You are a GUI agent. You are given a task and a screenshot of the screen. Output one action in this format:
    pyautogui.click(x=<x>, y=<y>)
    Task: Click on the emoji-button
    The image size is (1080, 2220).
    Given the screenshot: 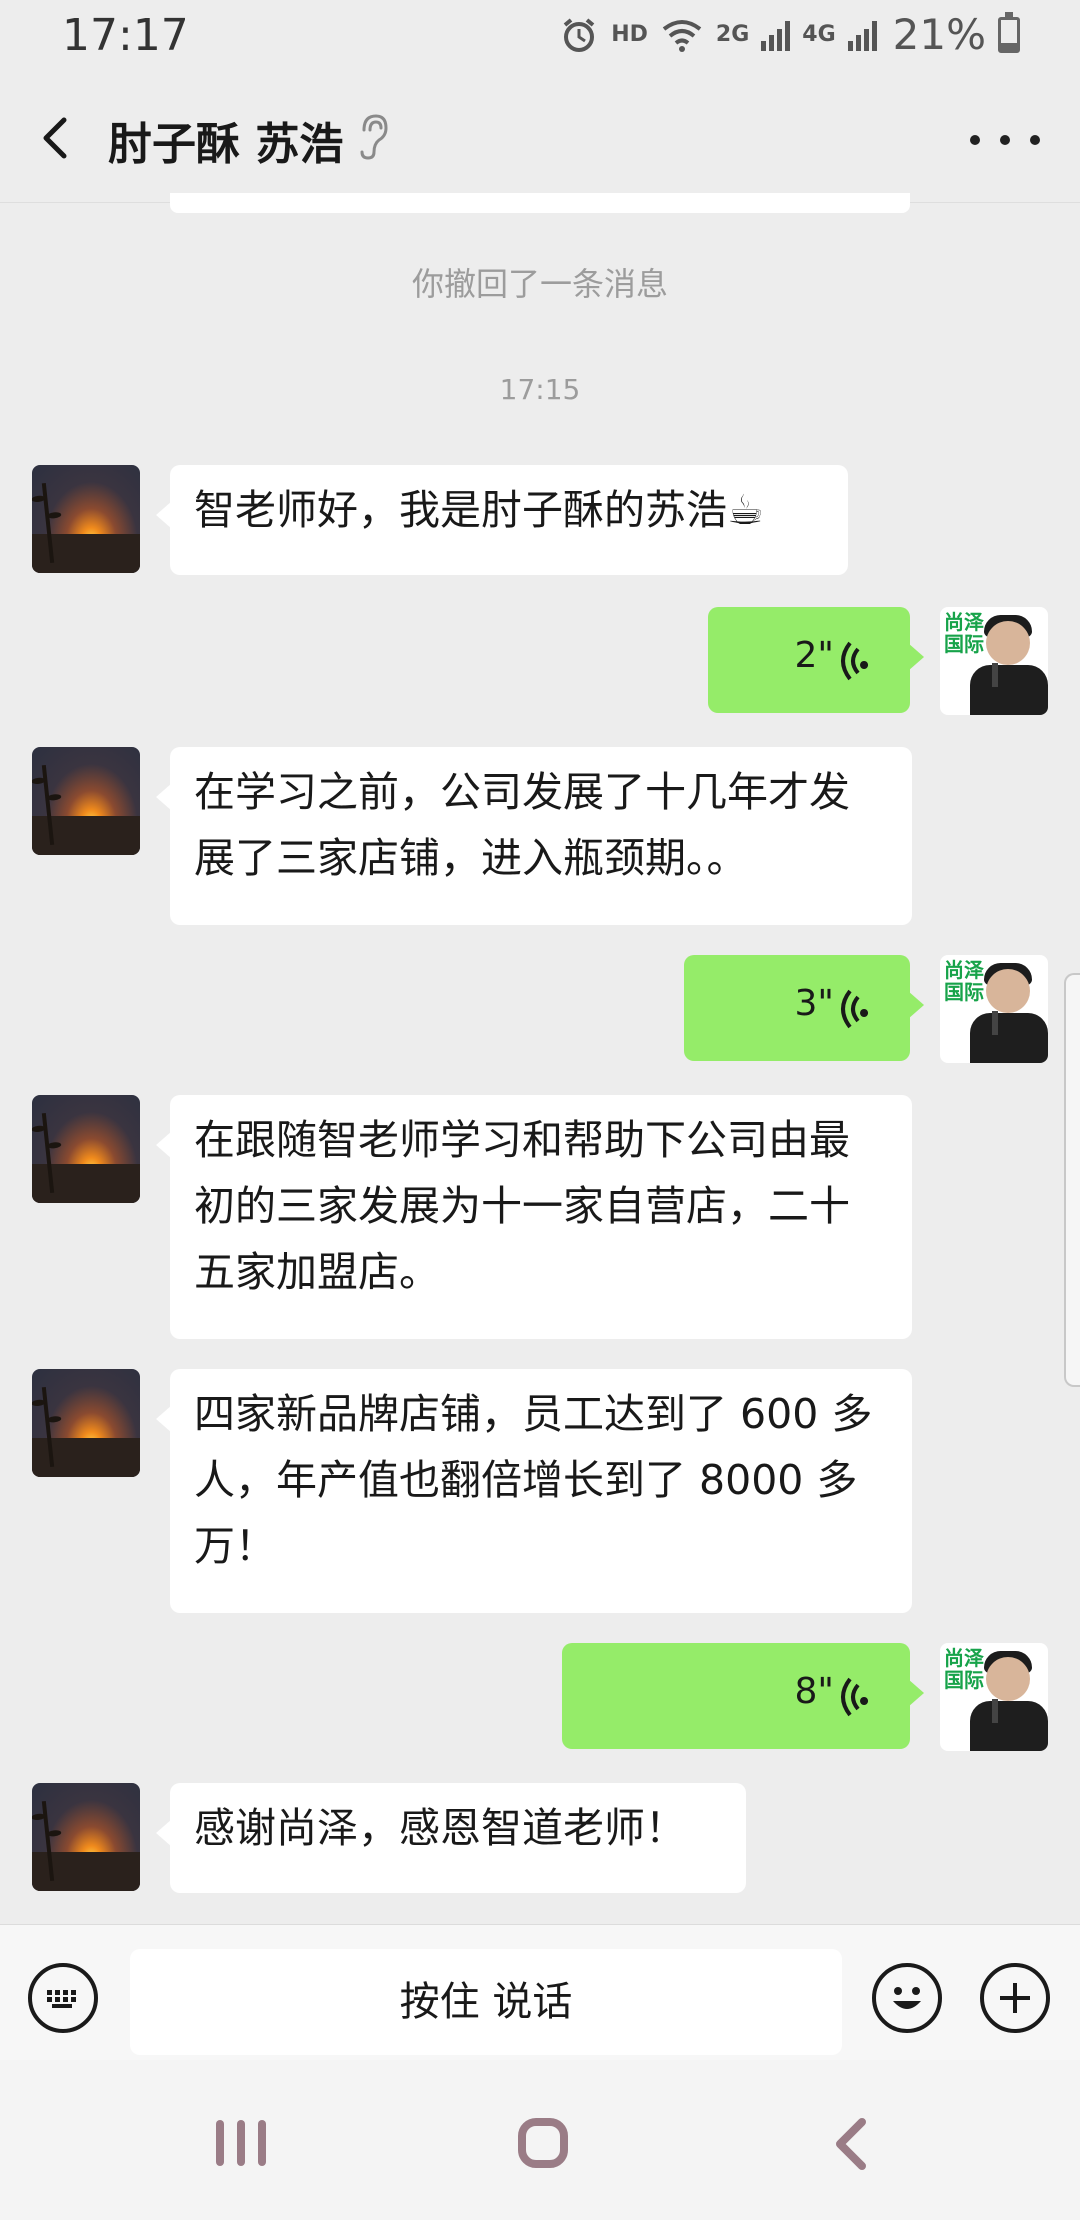 What is the action you would take?
    pyautogui.click(x=907, y=1998)
    